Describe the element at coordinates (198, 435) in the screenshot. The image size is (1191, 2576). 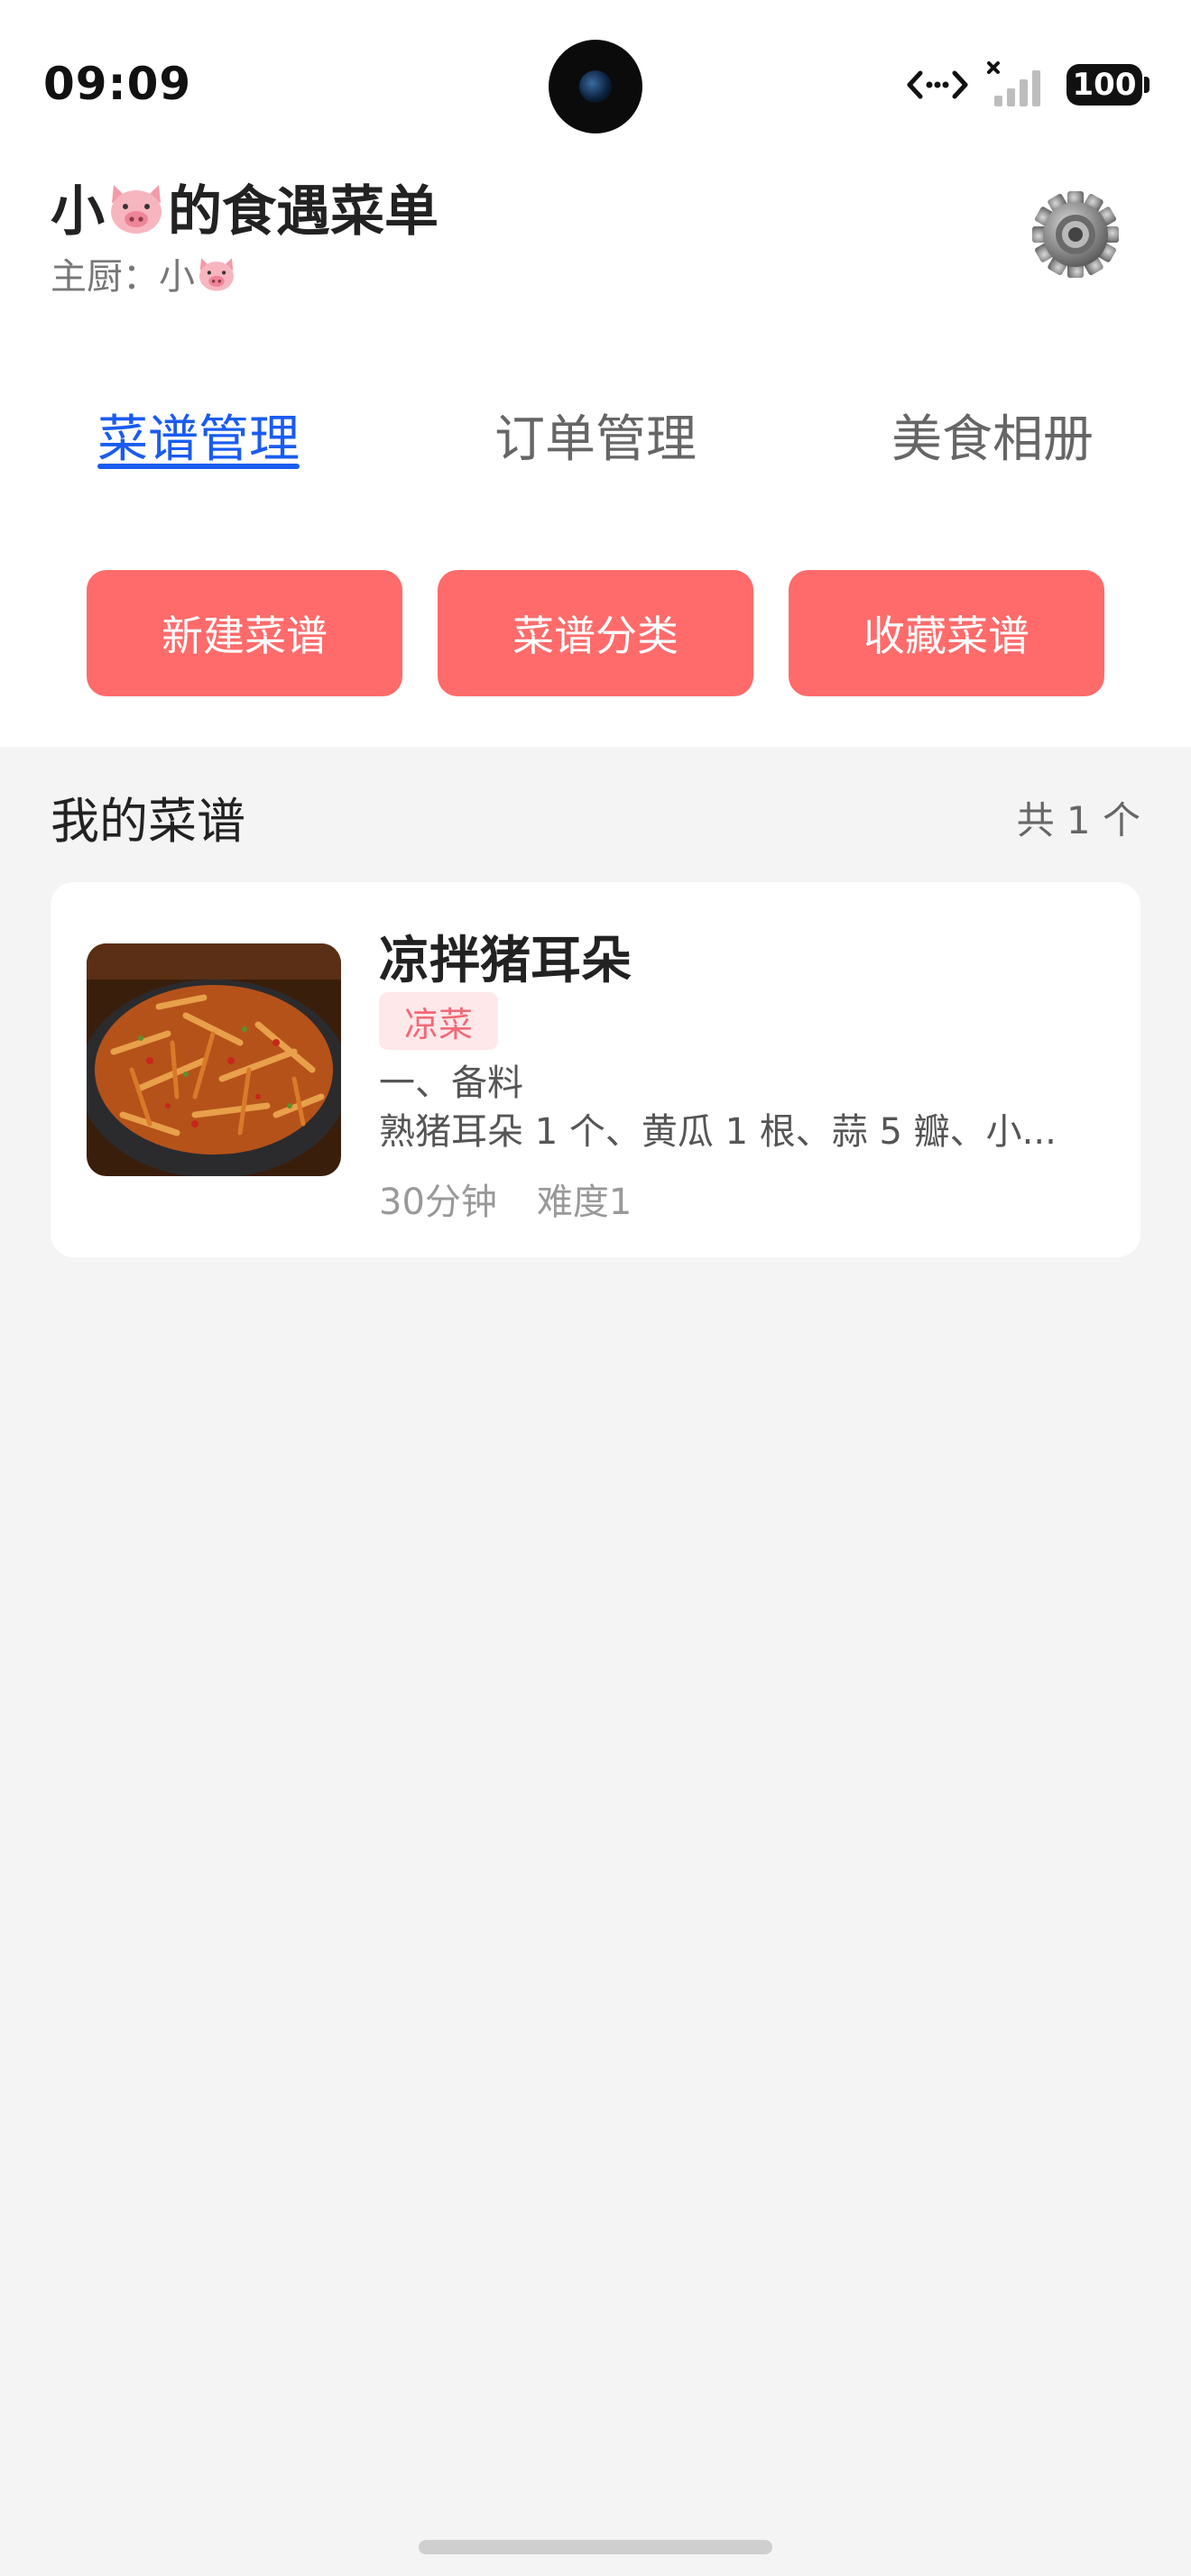
I see `tab-recipe-management: 菜谱管理` at that location.